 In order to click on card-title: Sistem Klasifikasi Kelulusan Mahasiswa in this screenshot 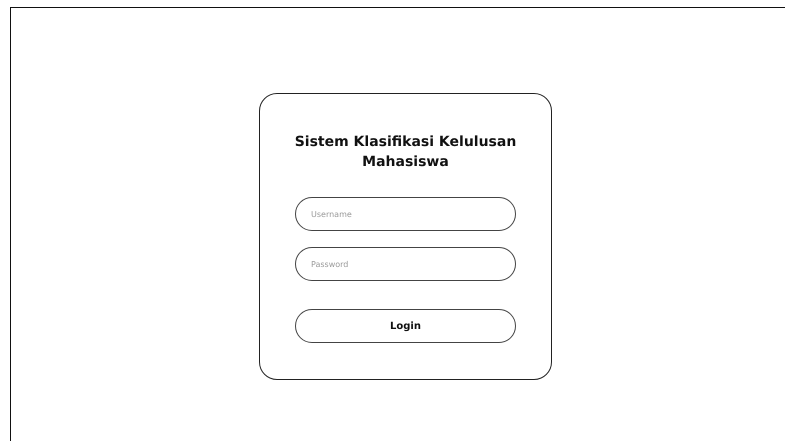, I will do `click(406, 152)`.